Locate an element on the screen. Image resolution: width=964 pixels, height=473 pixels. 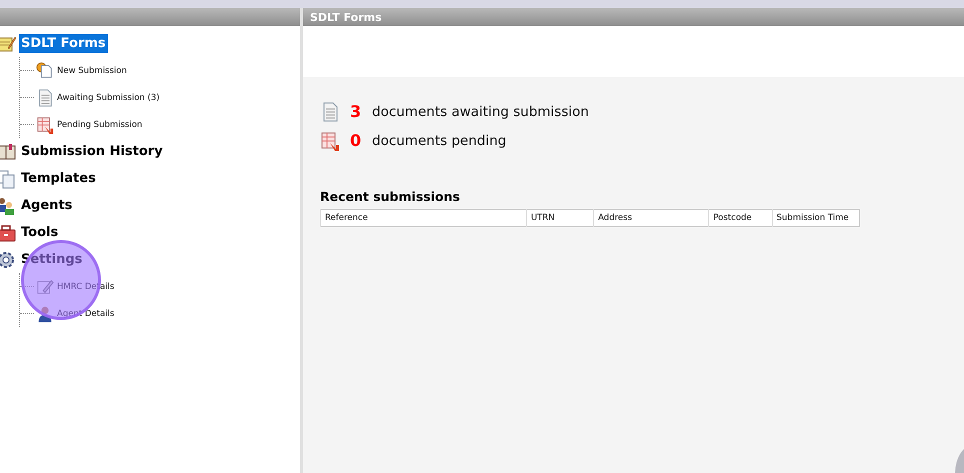
people-icon is located at coordinates (8, 206).